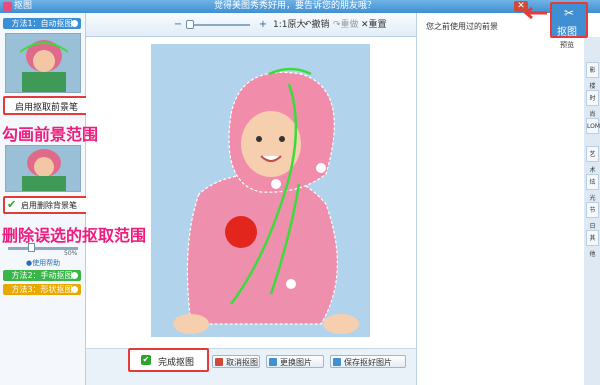  I want to click on window-title: 觉得美图秀秀好用，要告诉您的朋友哦？, so click(294, 6).